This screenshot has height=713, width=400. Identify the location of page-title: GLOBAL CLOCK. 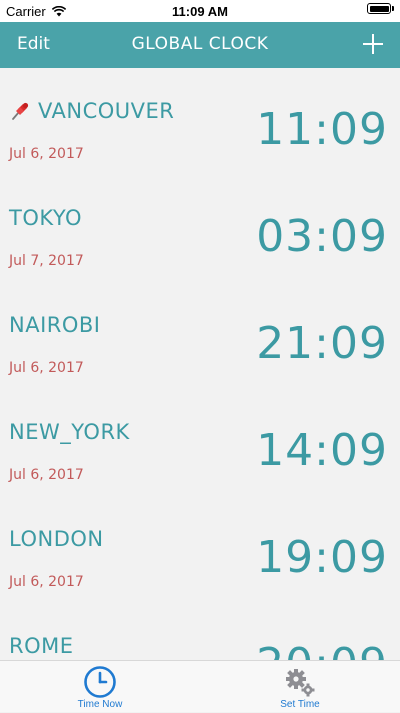
(200, 44).